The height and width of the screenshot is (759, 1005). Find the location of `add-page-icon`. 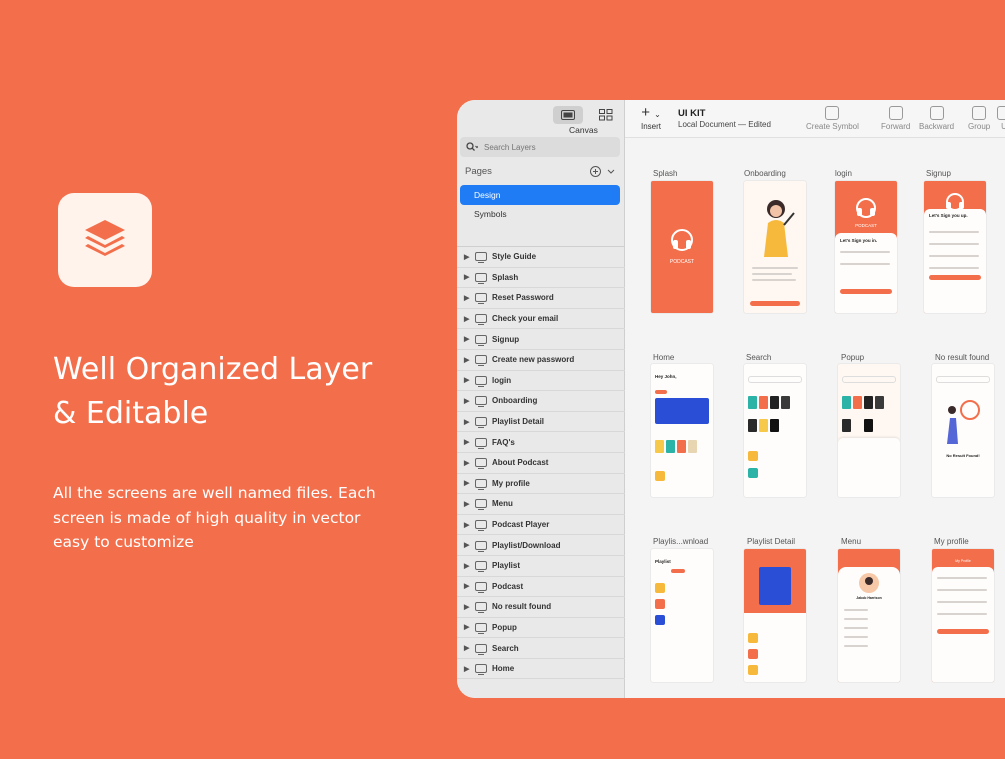

add-page-icon is located at coordinates (595, 171).